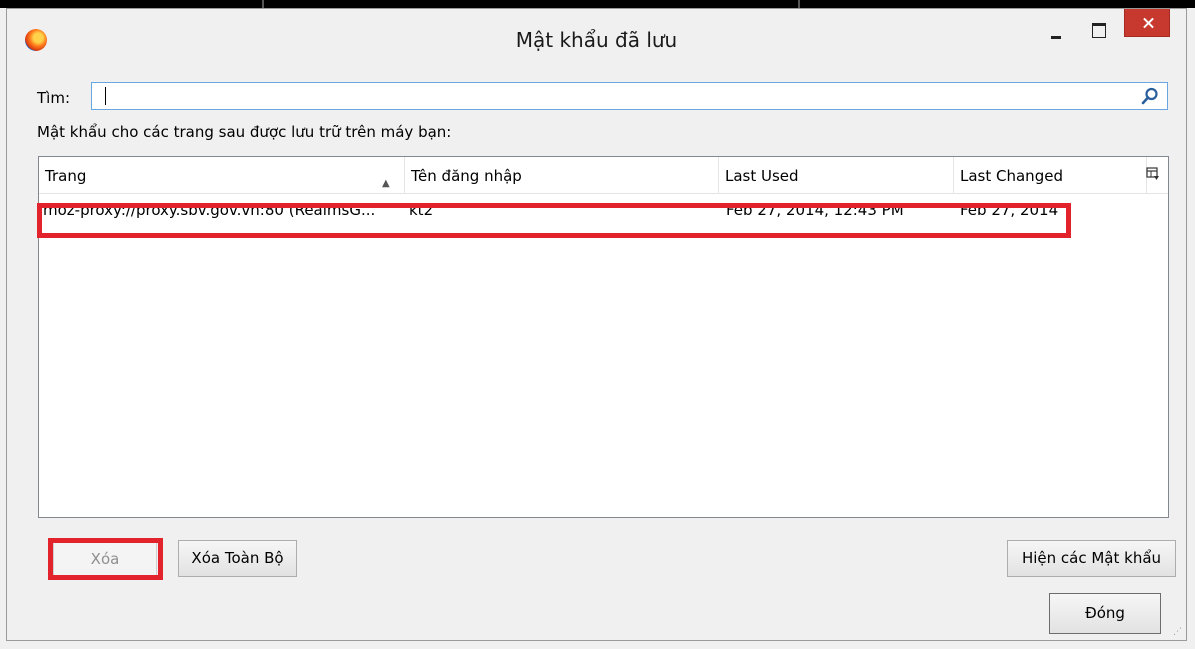 The image size is (1195, 649). What do you see at coordinates (562, 175) in the screenshot?
I see `column-header-username: Tên đăng nhập` at bounding box center [562, 175].